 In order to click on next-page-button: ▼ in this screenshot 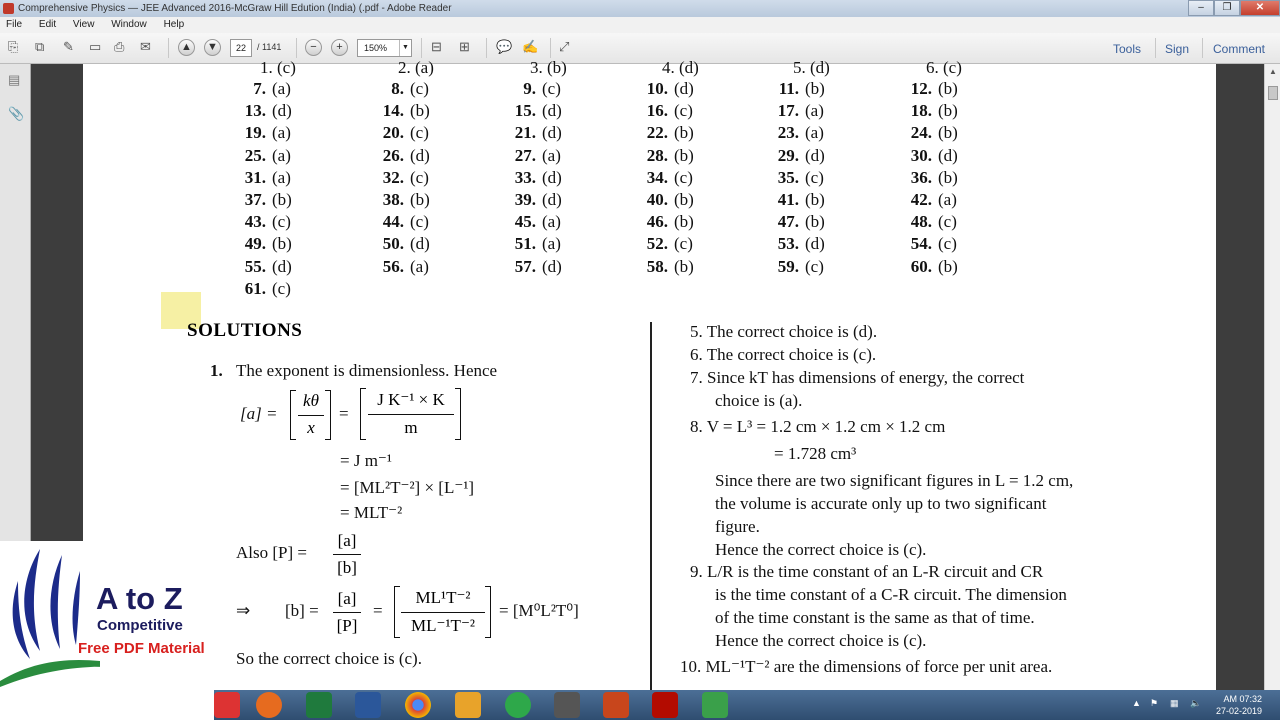, I will do `click(212, 47)`.